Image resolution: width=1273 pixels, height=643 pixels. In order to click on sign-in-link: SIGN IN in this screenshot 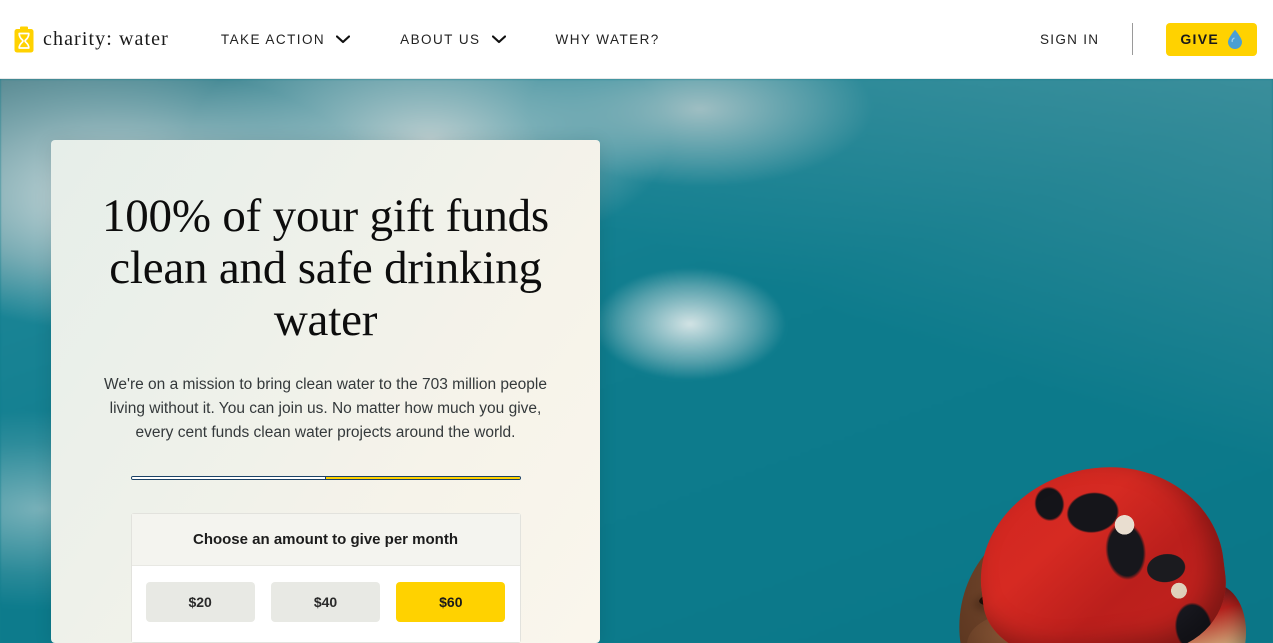, I will do `click(1069, 39)`.